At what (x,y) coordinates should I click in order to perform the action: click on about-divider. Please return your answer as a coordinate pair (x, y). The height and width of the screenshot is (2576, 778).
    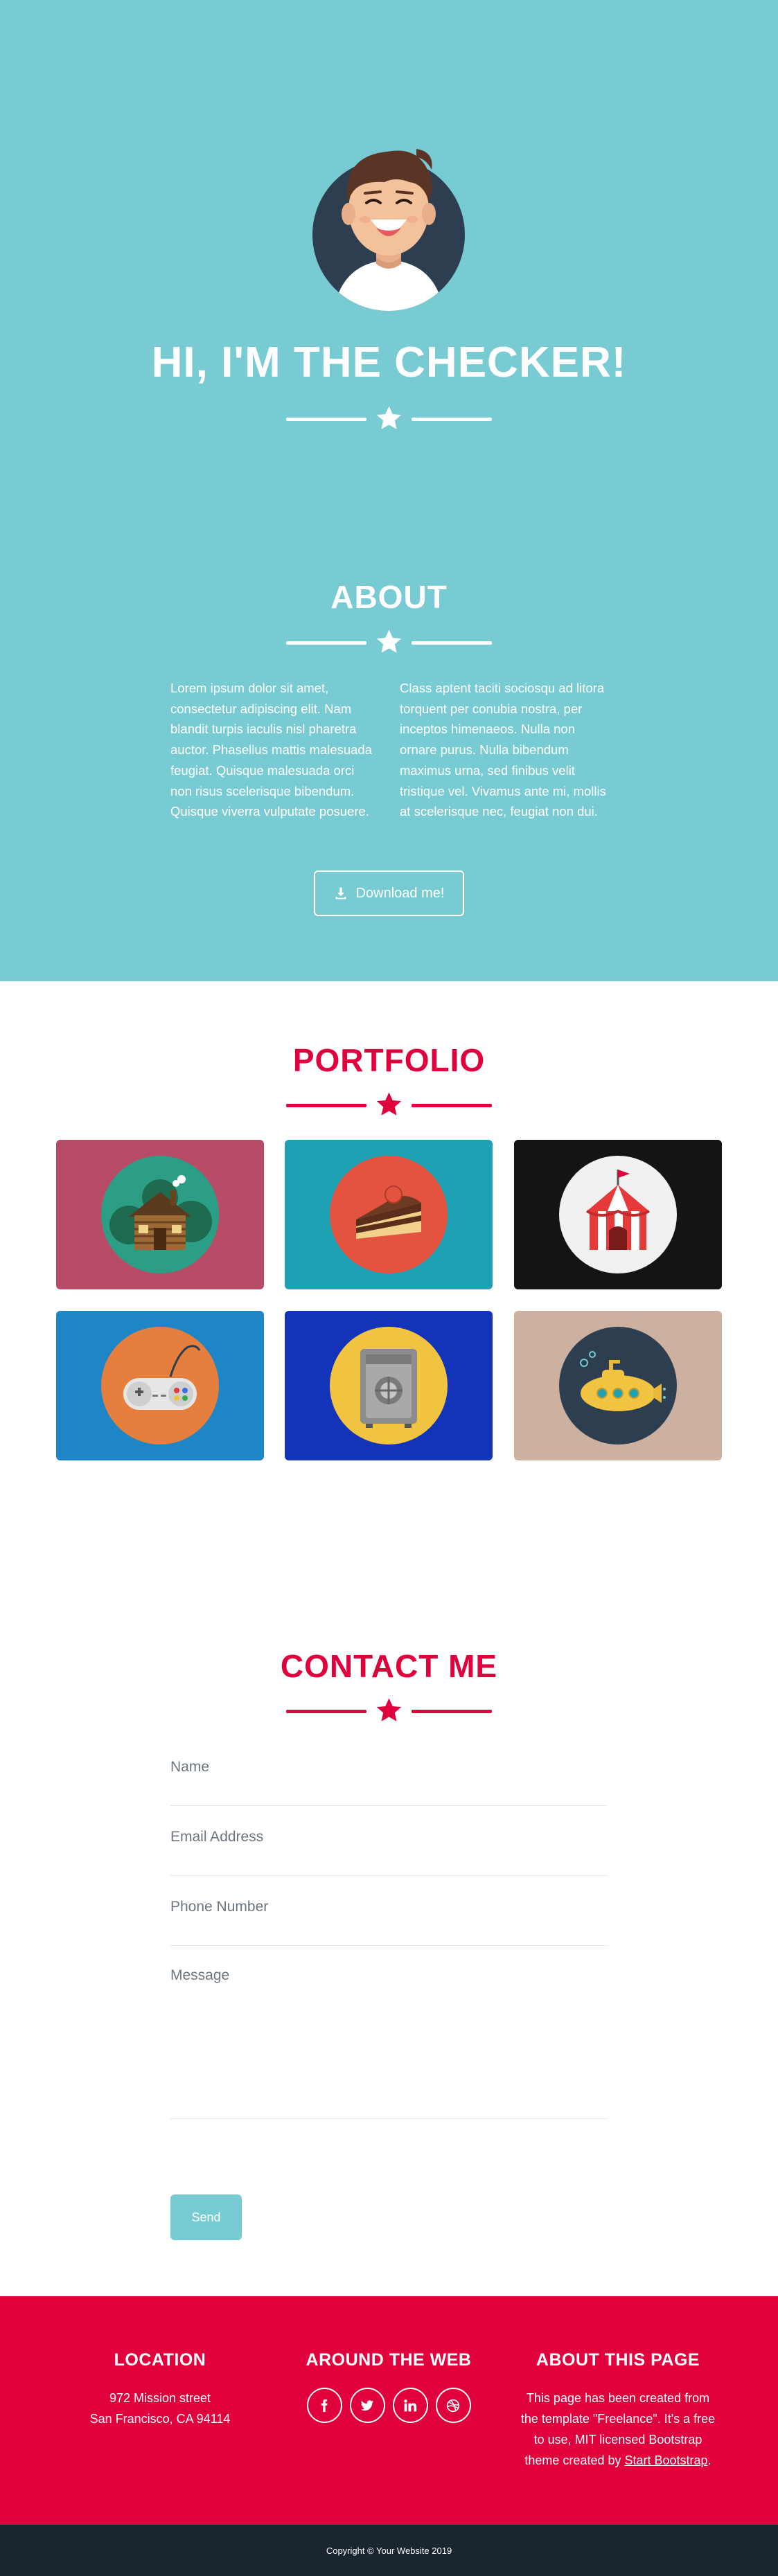
    Looking at the image, I should click on (389, 642).